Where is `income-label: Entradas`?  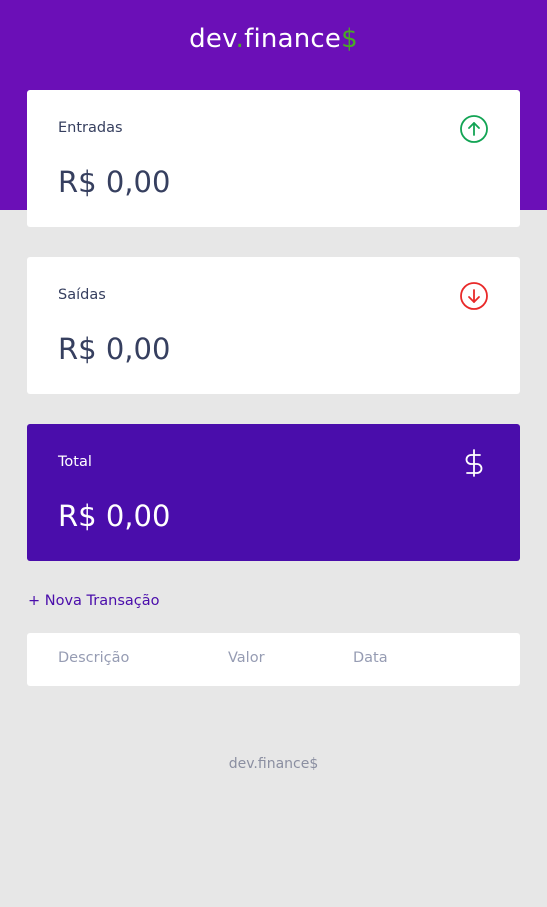 income-label: Entradas is located at coordinates (90, 128).